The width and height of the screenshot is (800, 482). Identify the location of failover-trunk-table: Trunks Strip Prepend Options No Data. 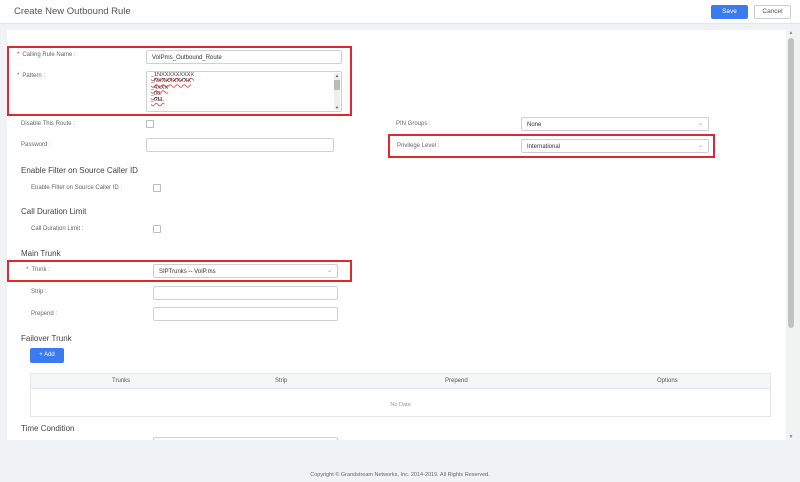
(400, 395).